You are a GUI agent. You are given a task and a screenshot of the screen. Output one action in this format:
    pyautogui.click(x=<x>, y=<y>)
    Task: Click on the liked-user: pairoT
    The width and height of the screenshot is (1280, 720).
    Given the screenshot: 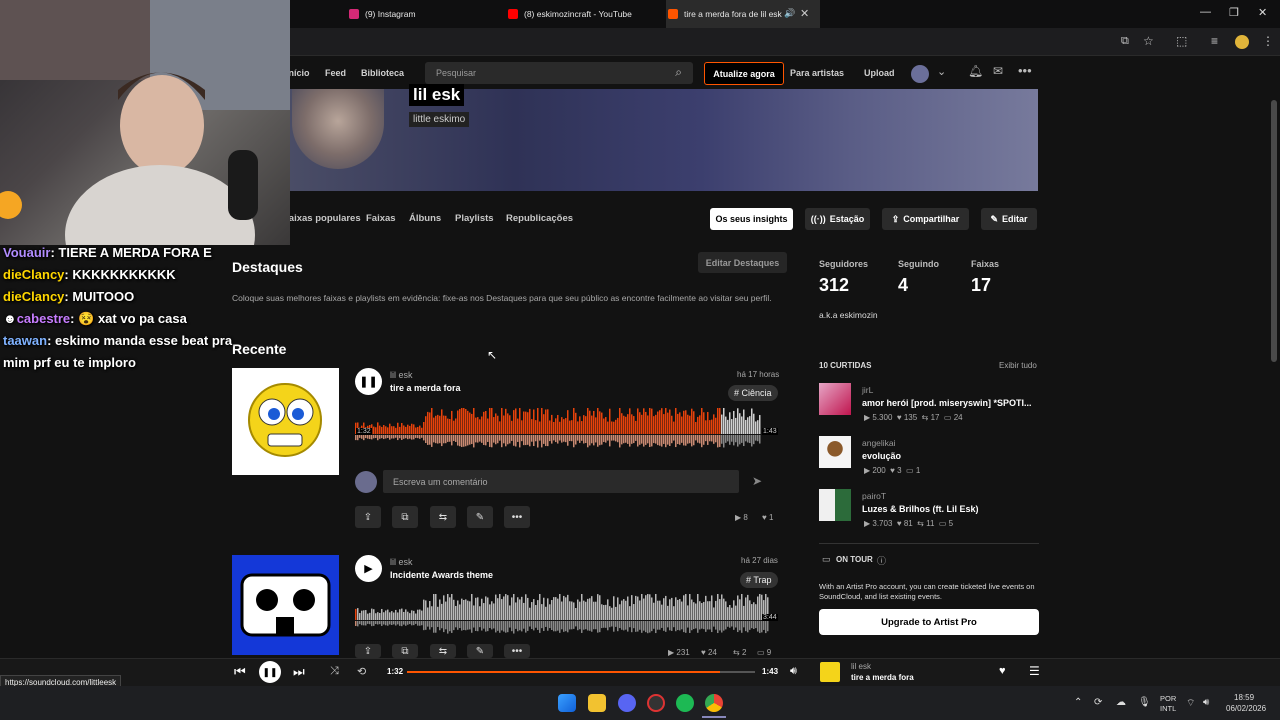 What is the action you would take?
    pyautogui.click(x=874, y=496)
    